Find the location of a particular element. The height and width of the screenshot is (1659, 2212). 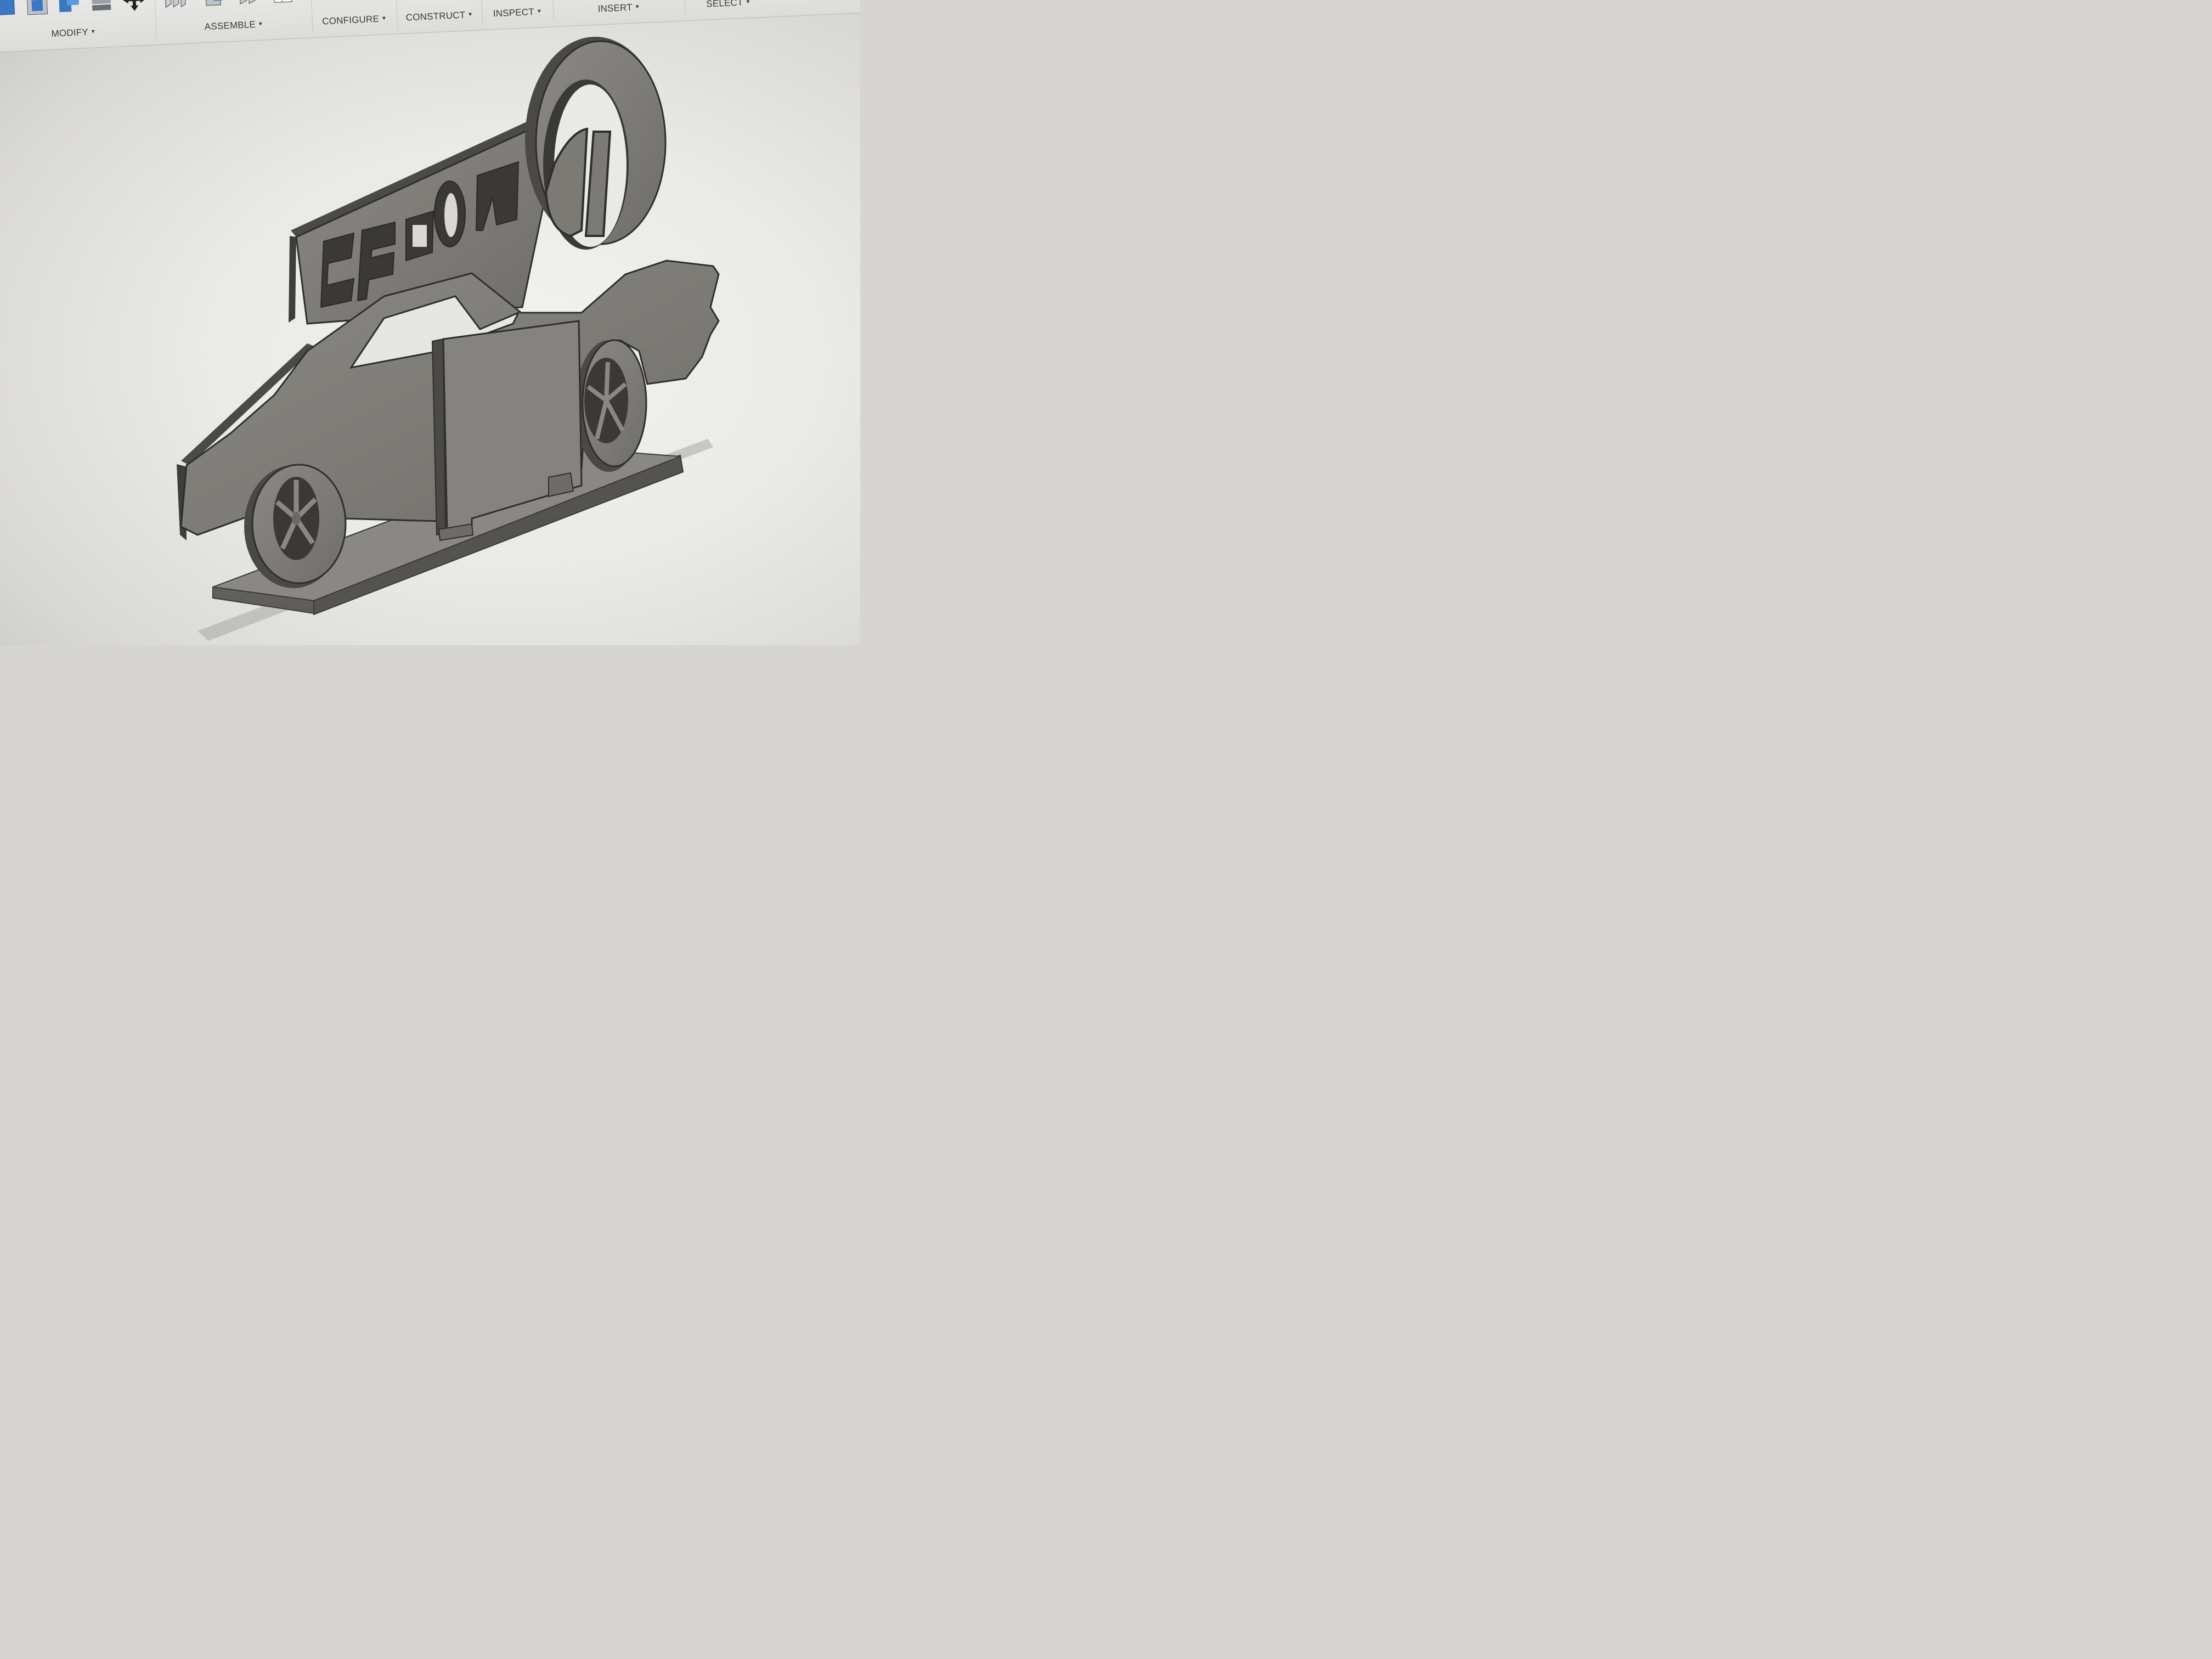

configure-params-icon is located at coordinates (330, 2).